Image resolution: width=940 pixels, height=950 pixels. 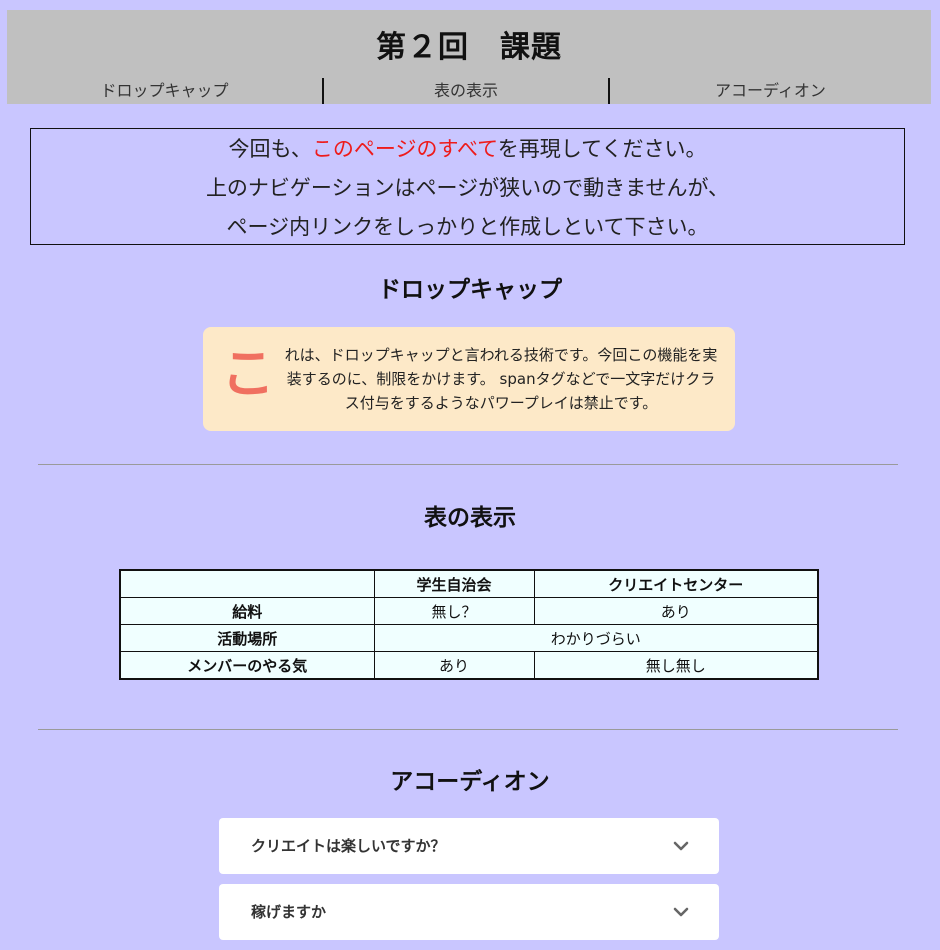 I want to click on main-nav: ドロップキャップ 表の表示 アコーディオン, so click(x=469, y=91).